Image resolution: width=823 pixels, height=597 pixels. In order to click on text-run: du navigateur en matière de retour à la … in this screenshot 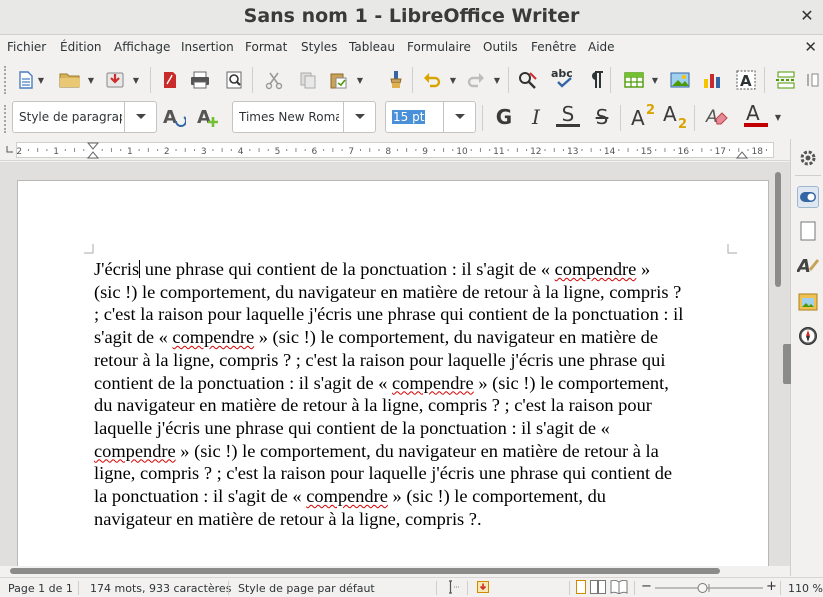, I will do `click(373, 405)`.